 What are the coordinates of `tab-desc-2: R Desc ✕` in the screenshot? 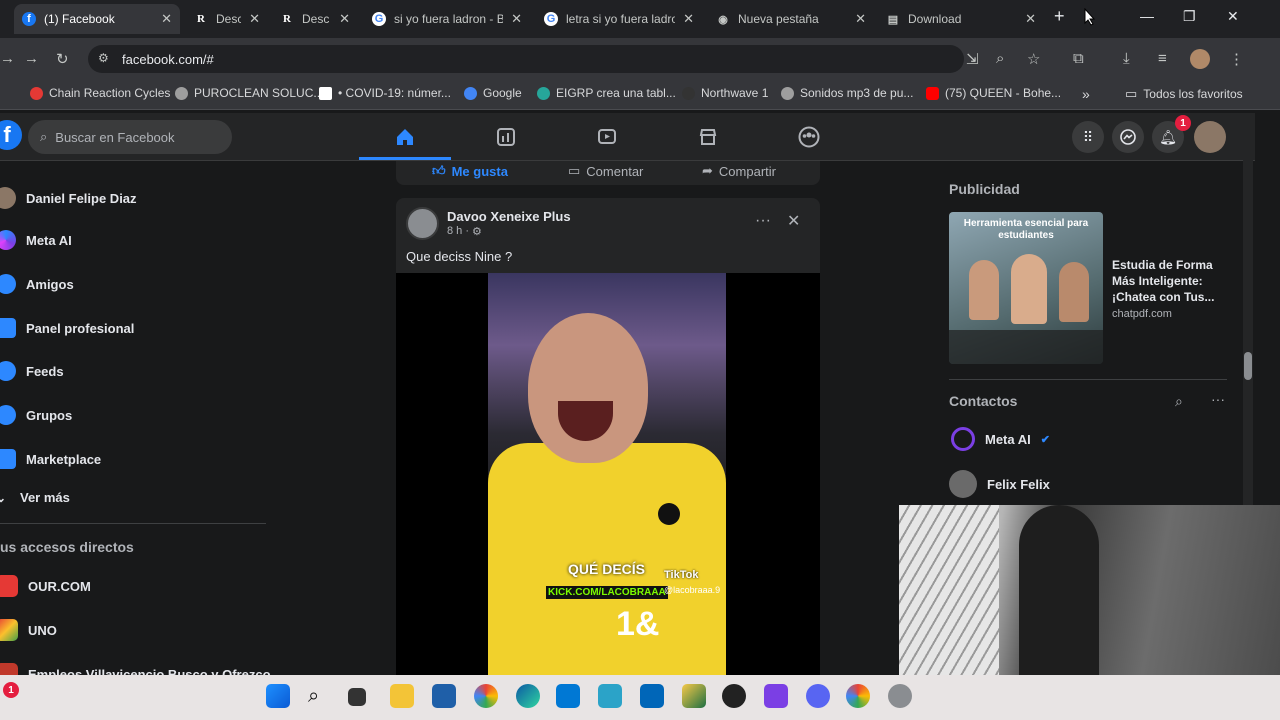 It's located at (315, 19).